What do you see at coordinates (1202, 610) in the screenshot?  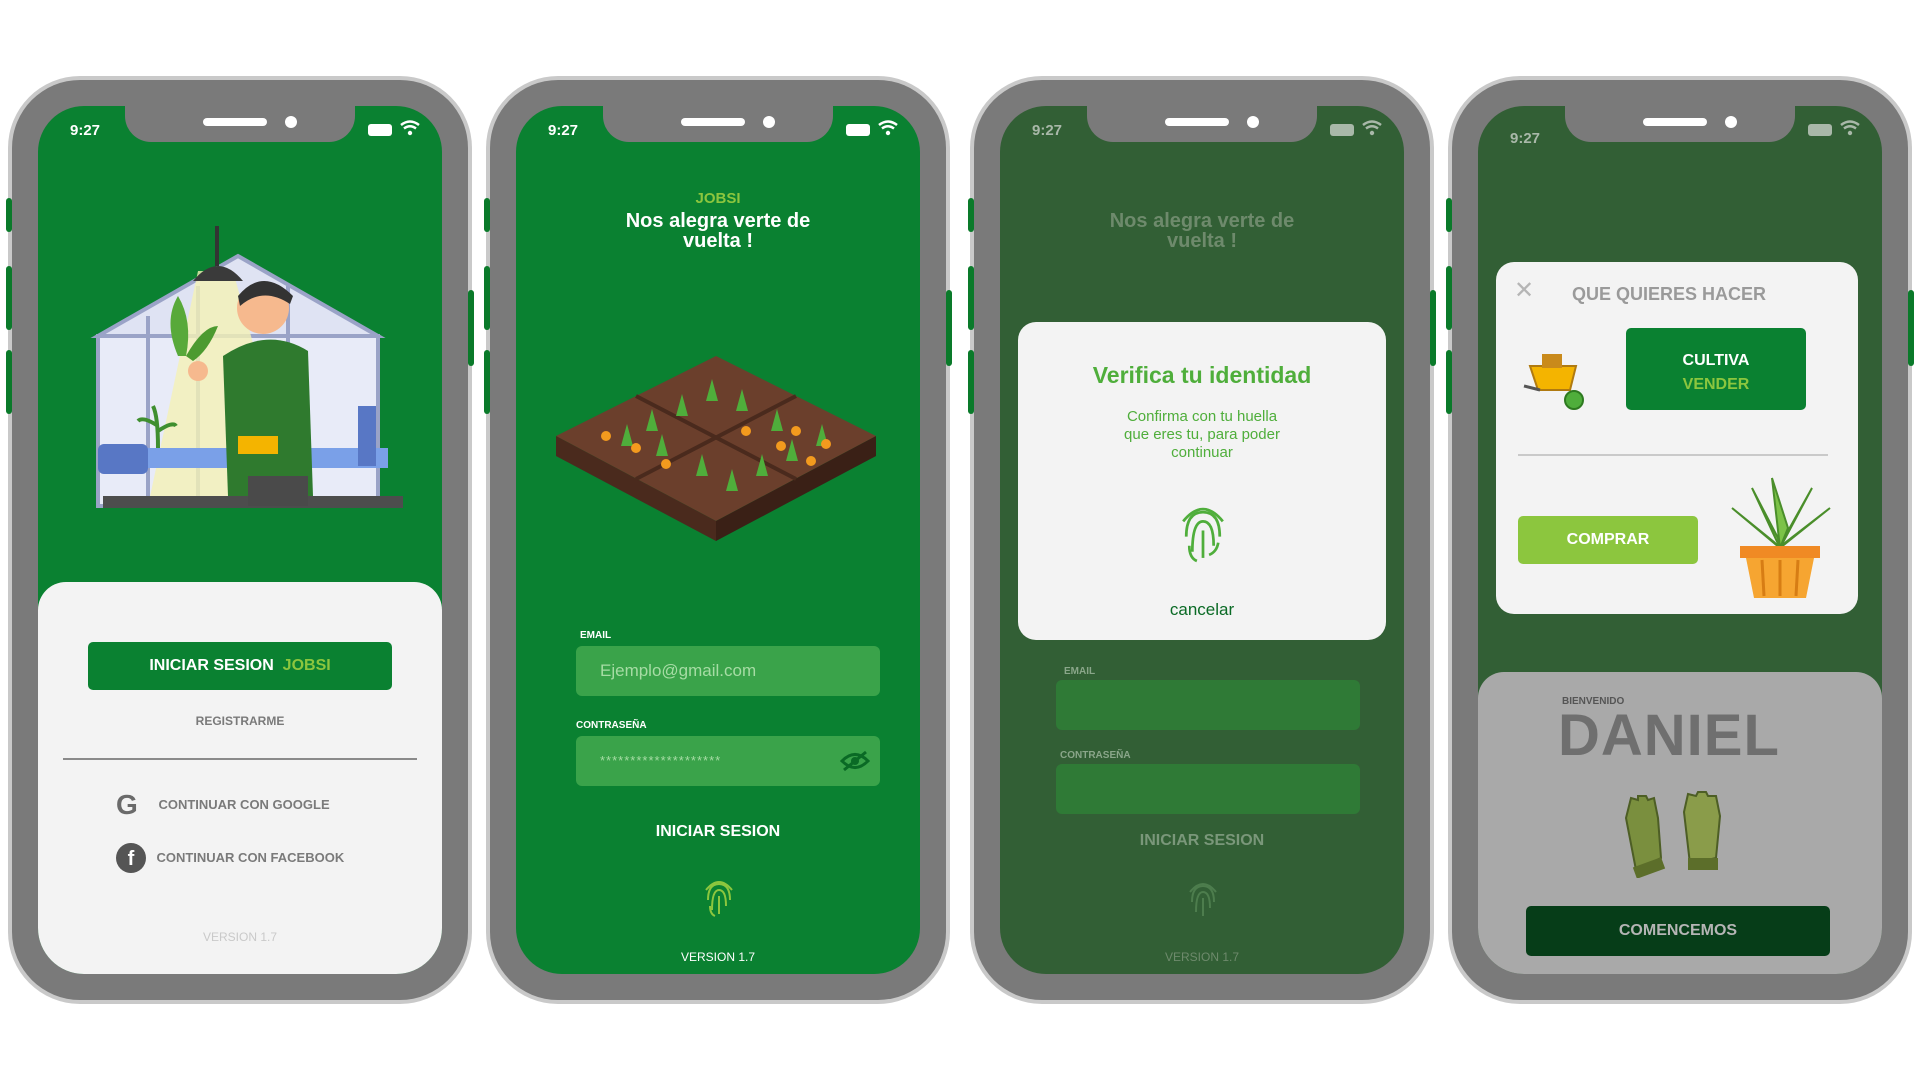 I see `cancel-button: cancelar` at bounding box center [1202, 610].